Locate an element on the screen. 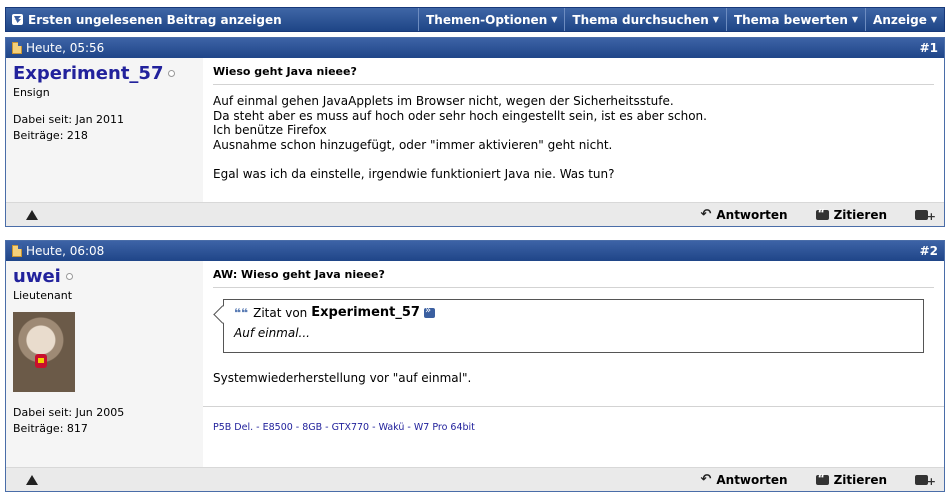 Image resolution: width=950 pixels, height=498 pixels. user-rank: Lieutenant is located at coordinates (43, 295).